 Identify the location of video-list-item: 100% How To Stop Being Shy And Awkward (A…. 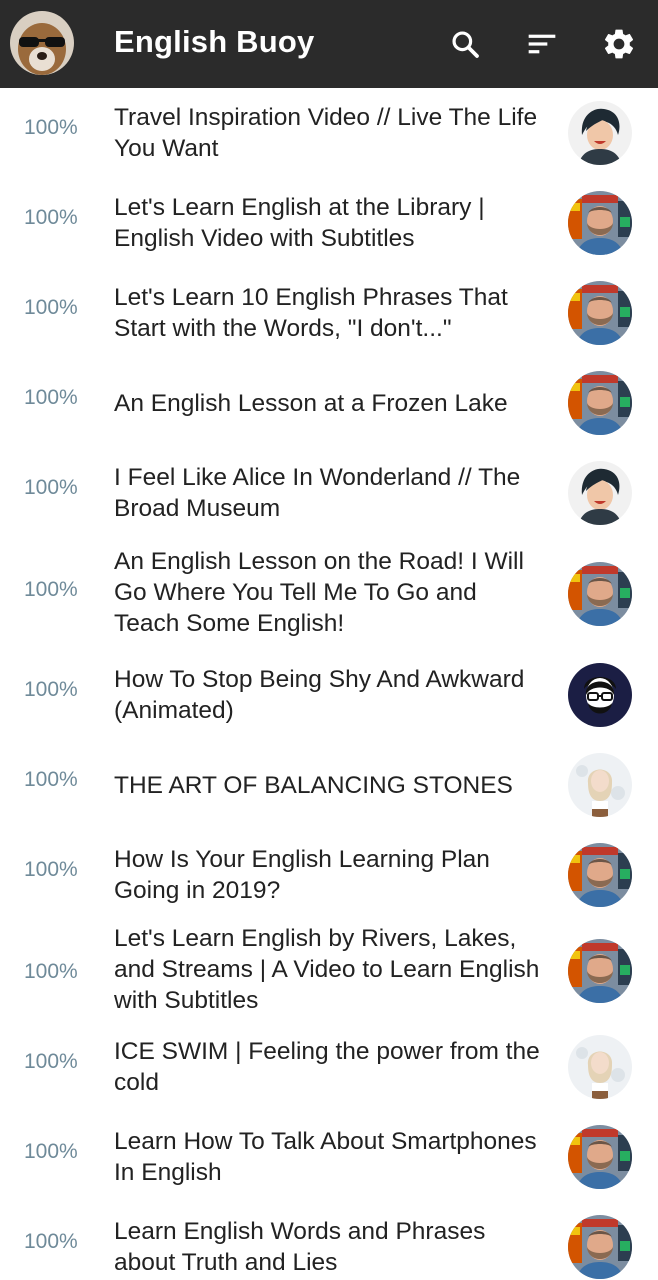
(329, 695).